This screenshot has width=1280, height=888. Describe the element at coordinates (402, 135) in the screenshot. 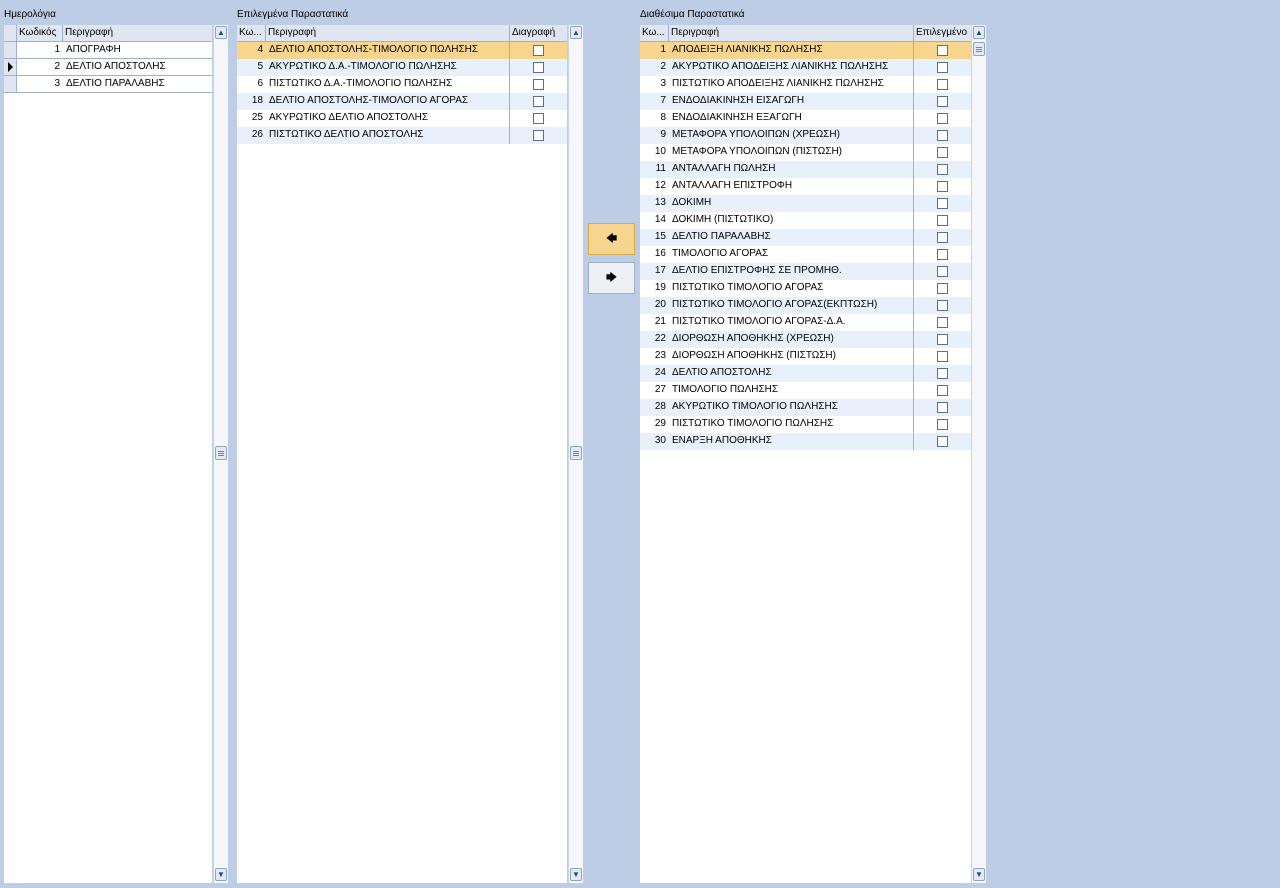

I see `table-row: 26 ΠΙΣΤΩΤΙΚΟ ΔΕΛΤΙΟ ΑΠΟΣΤΟΛΗΣ` at that location.